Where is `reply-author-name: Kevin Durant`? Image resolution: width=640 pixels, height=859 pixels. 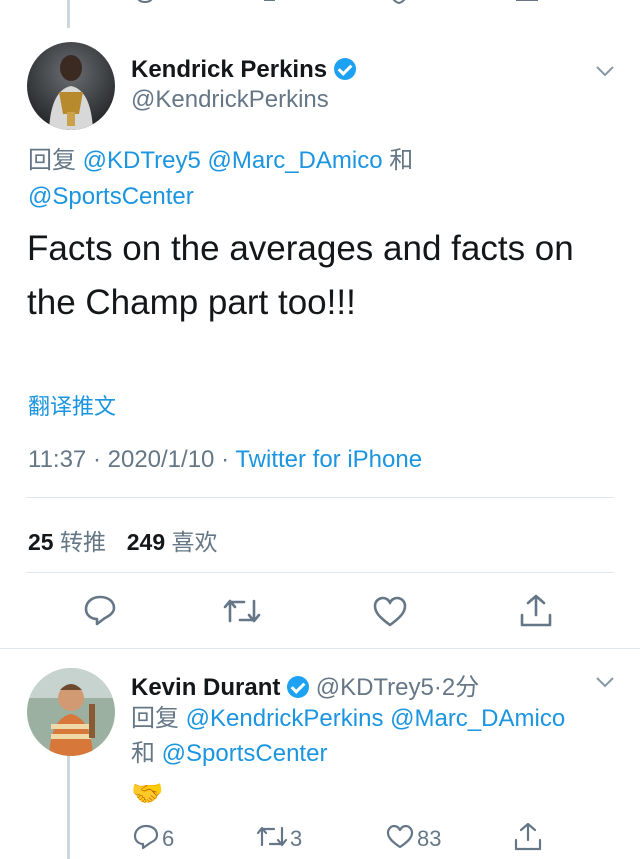
reply-author-name: Kevin Durant is located at coordinates (205, 687).